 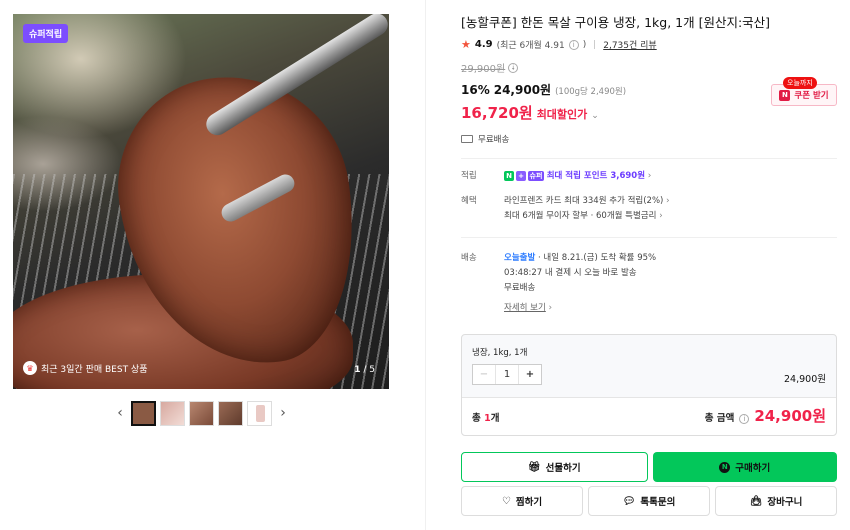 What do you see at coordinates (649, 67) in the screenshot?
I see `original-price-row: 29,900원 i` at bounding box center [649, 67].